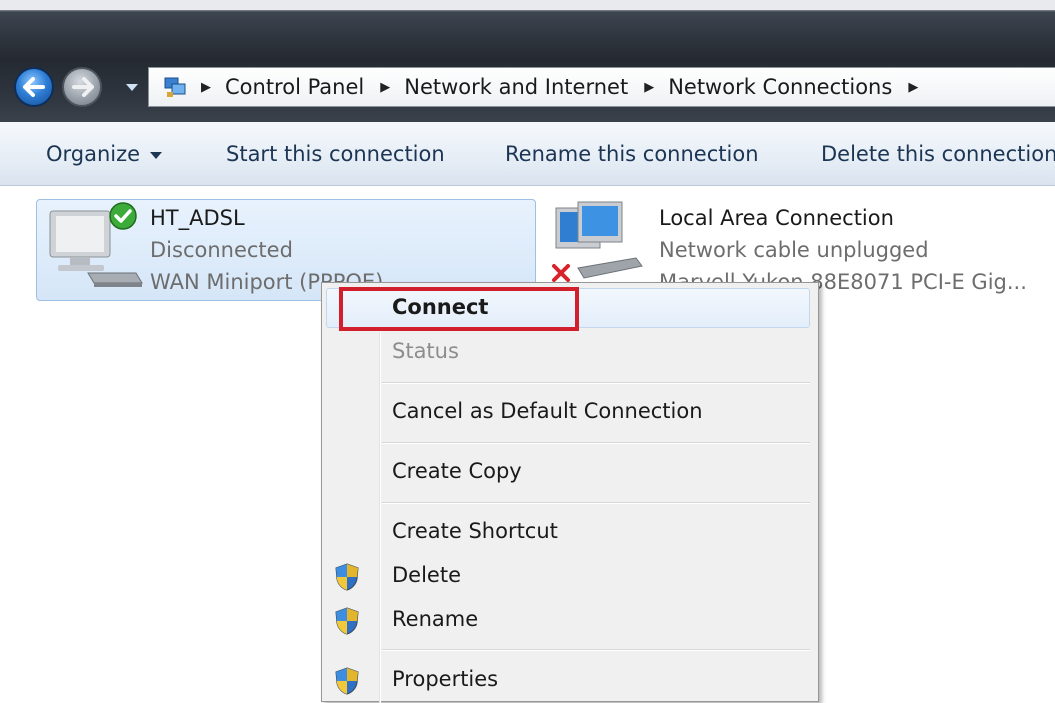 The height and width of the screenshot is (703, 1055). What do you see at coordinates (457, 471) in the screenshot?
I see `menu-item-create-copy: Create Copy` at bounding box center [457, 471].